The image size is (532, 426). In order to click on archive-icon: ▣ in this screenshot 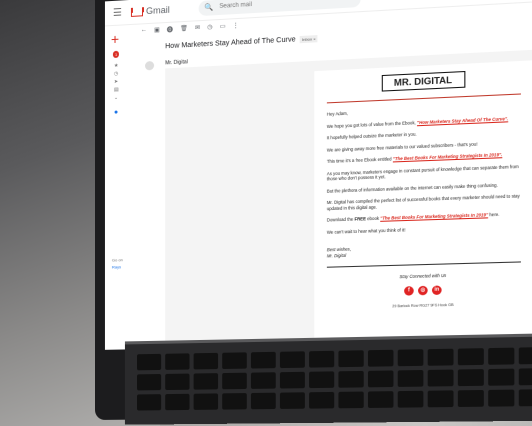, I will do `click(157, 29)`.